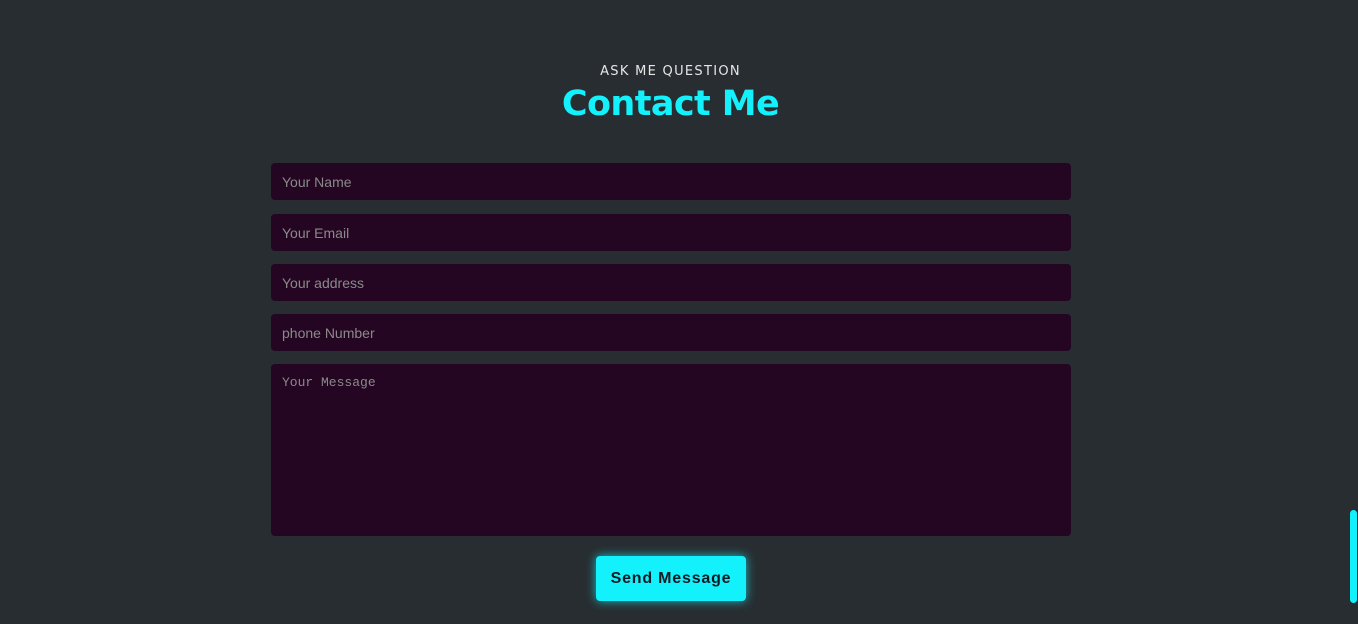  Describe the element at coordinates (671, 181) in the screenshot. I see `name-field` at that location.